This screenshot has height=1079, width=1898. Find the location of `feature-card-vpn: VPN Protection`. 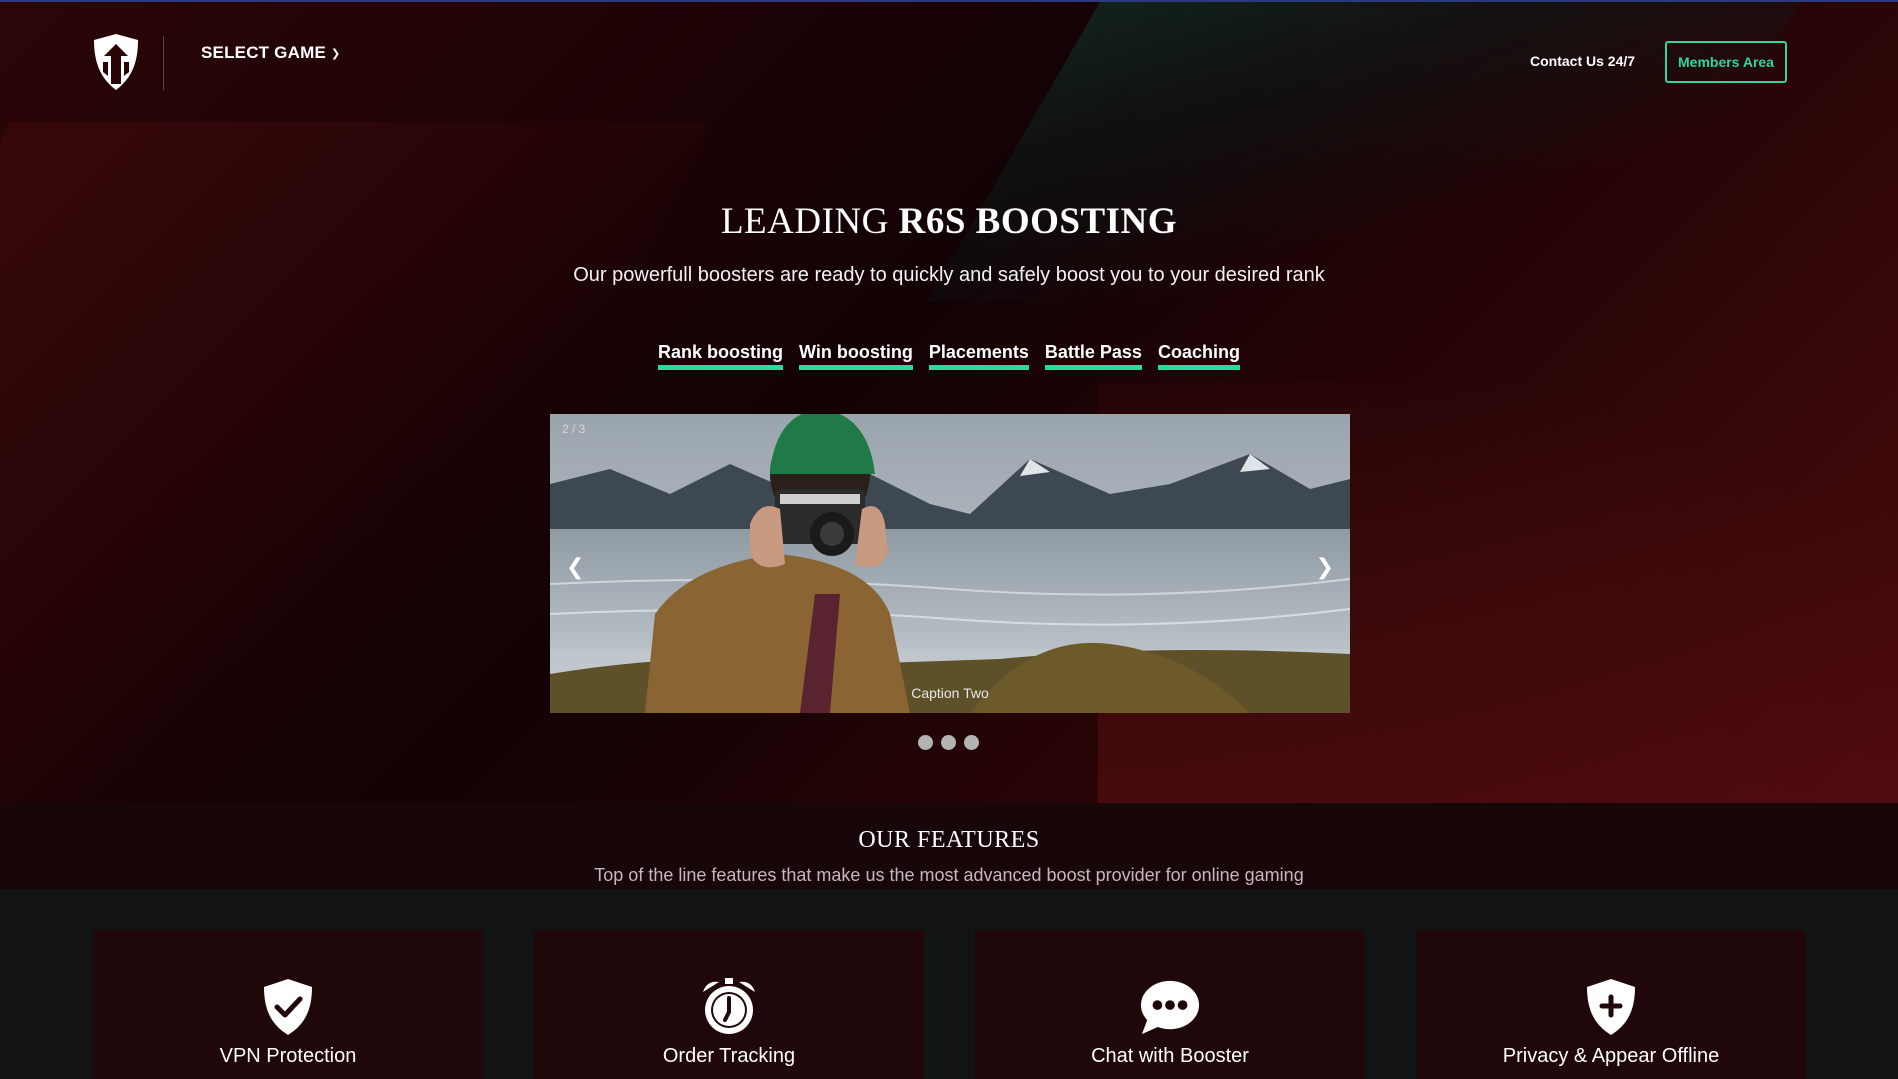

feature-card-vpn: VPN Protection is located at coordinates (288, 1004).